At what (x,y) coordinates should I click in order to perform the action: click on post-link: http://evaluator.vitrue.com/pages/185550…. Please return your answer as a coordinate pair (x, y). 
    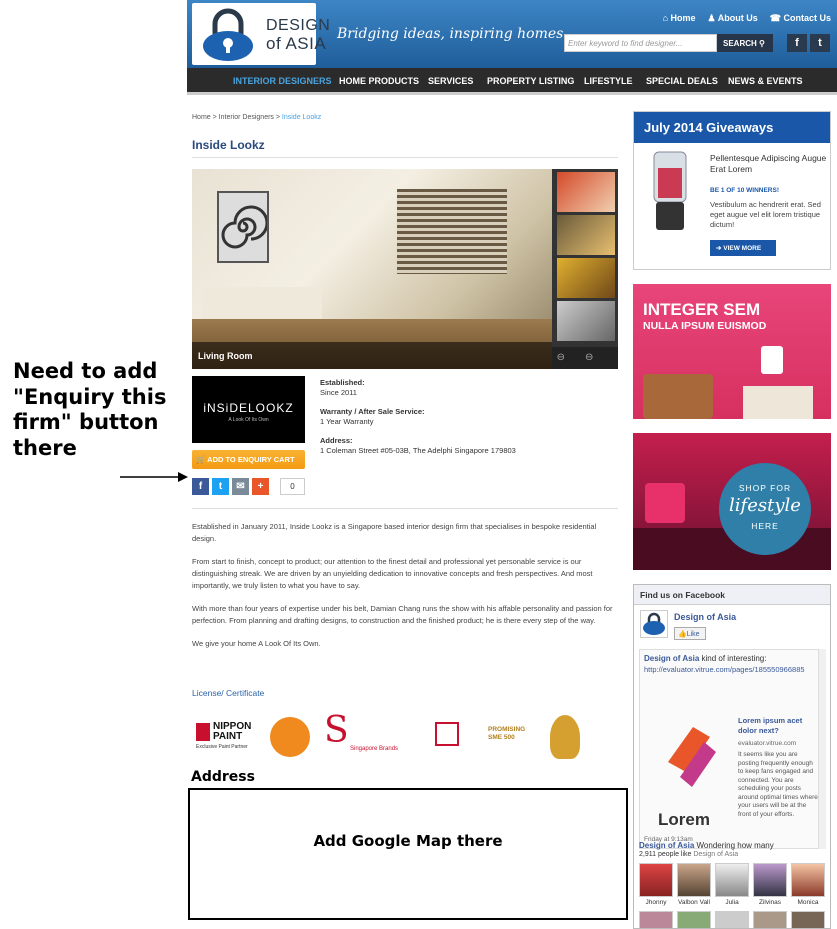
    Looking at the image, I should click on (729, 669).